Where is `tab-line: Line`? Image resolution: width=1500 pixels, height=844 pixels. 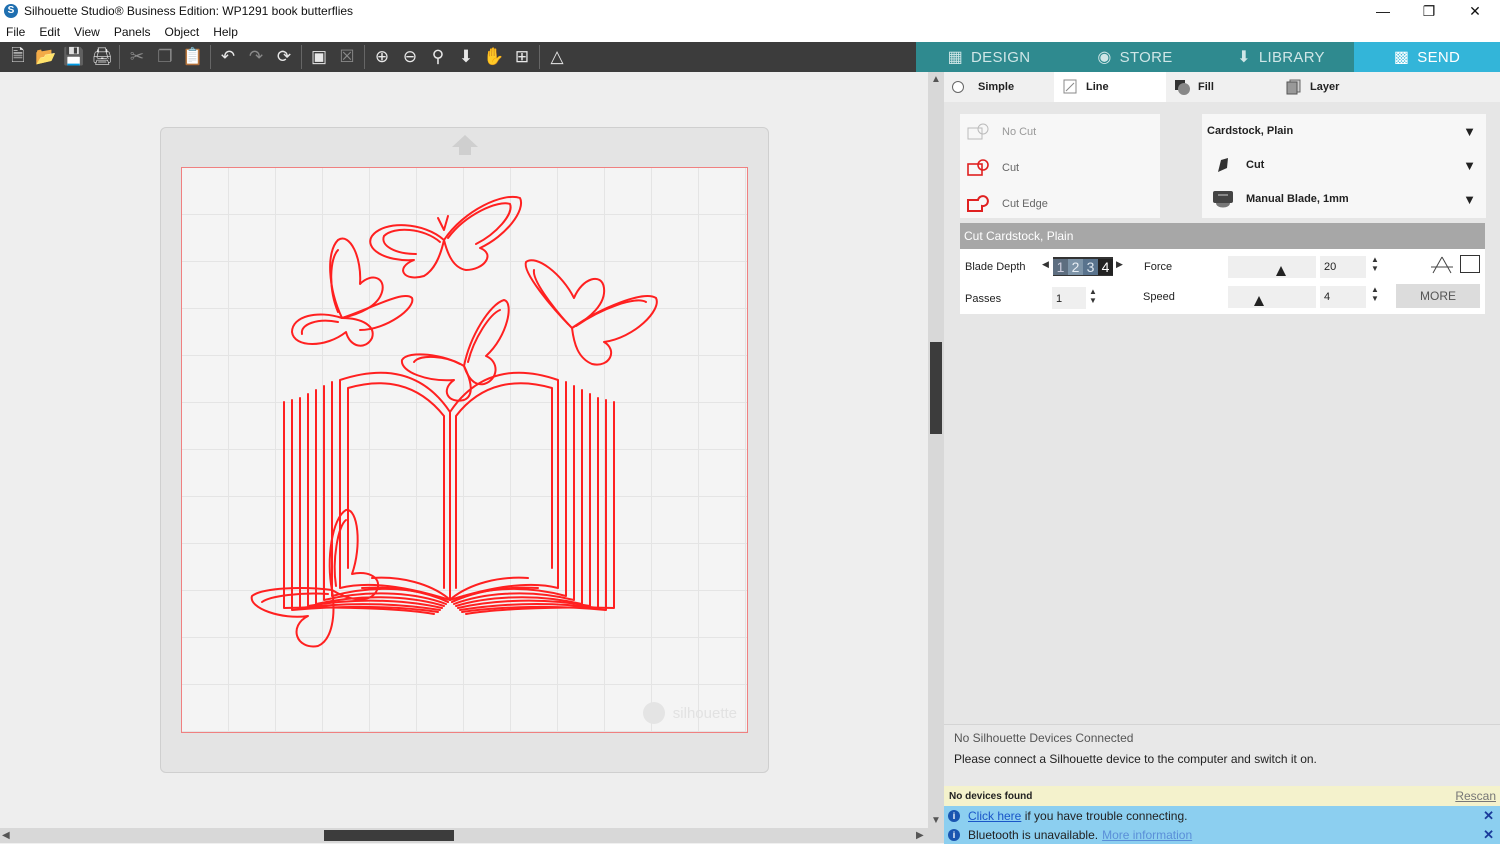 tab-line: Line is located at coordinates (1110, 87).